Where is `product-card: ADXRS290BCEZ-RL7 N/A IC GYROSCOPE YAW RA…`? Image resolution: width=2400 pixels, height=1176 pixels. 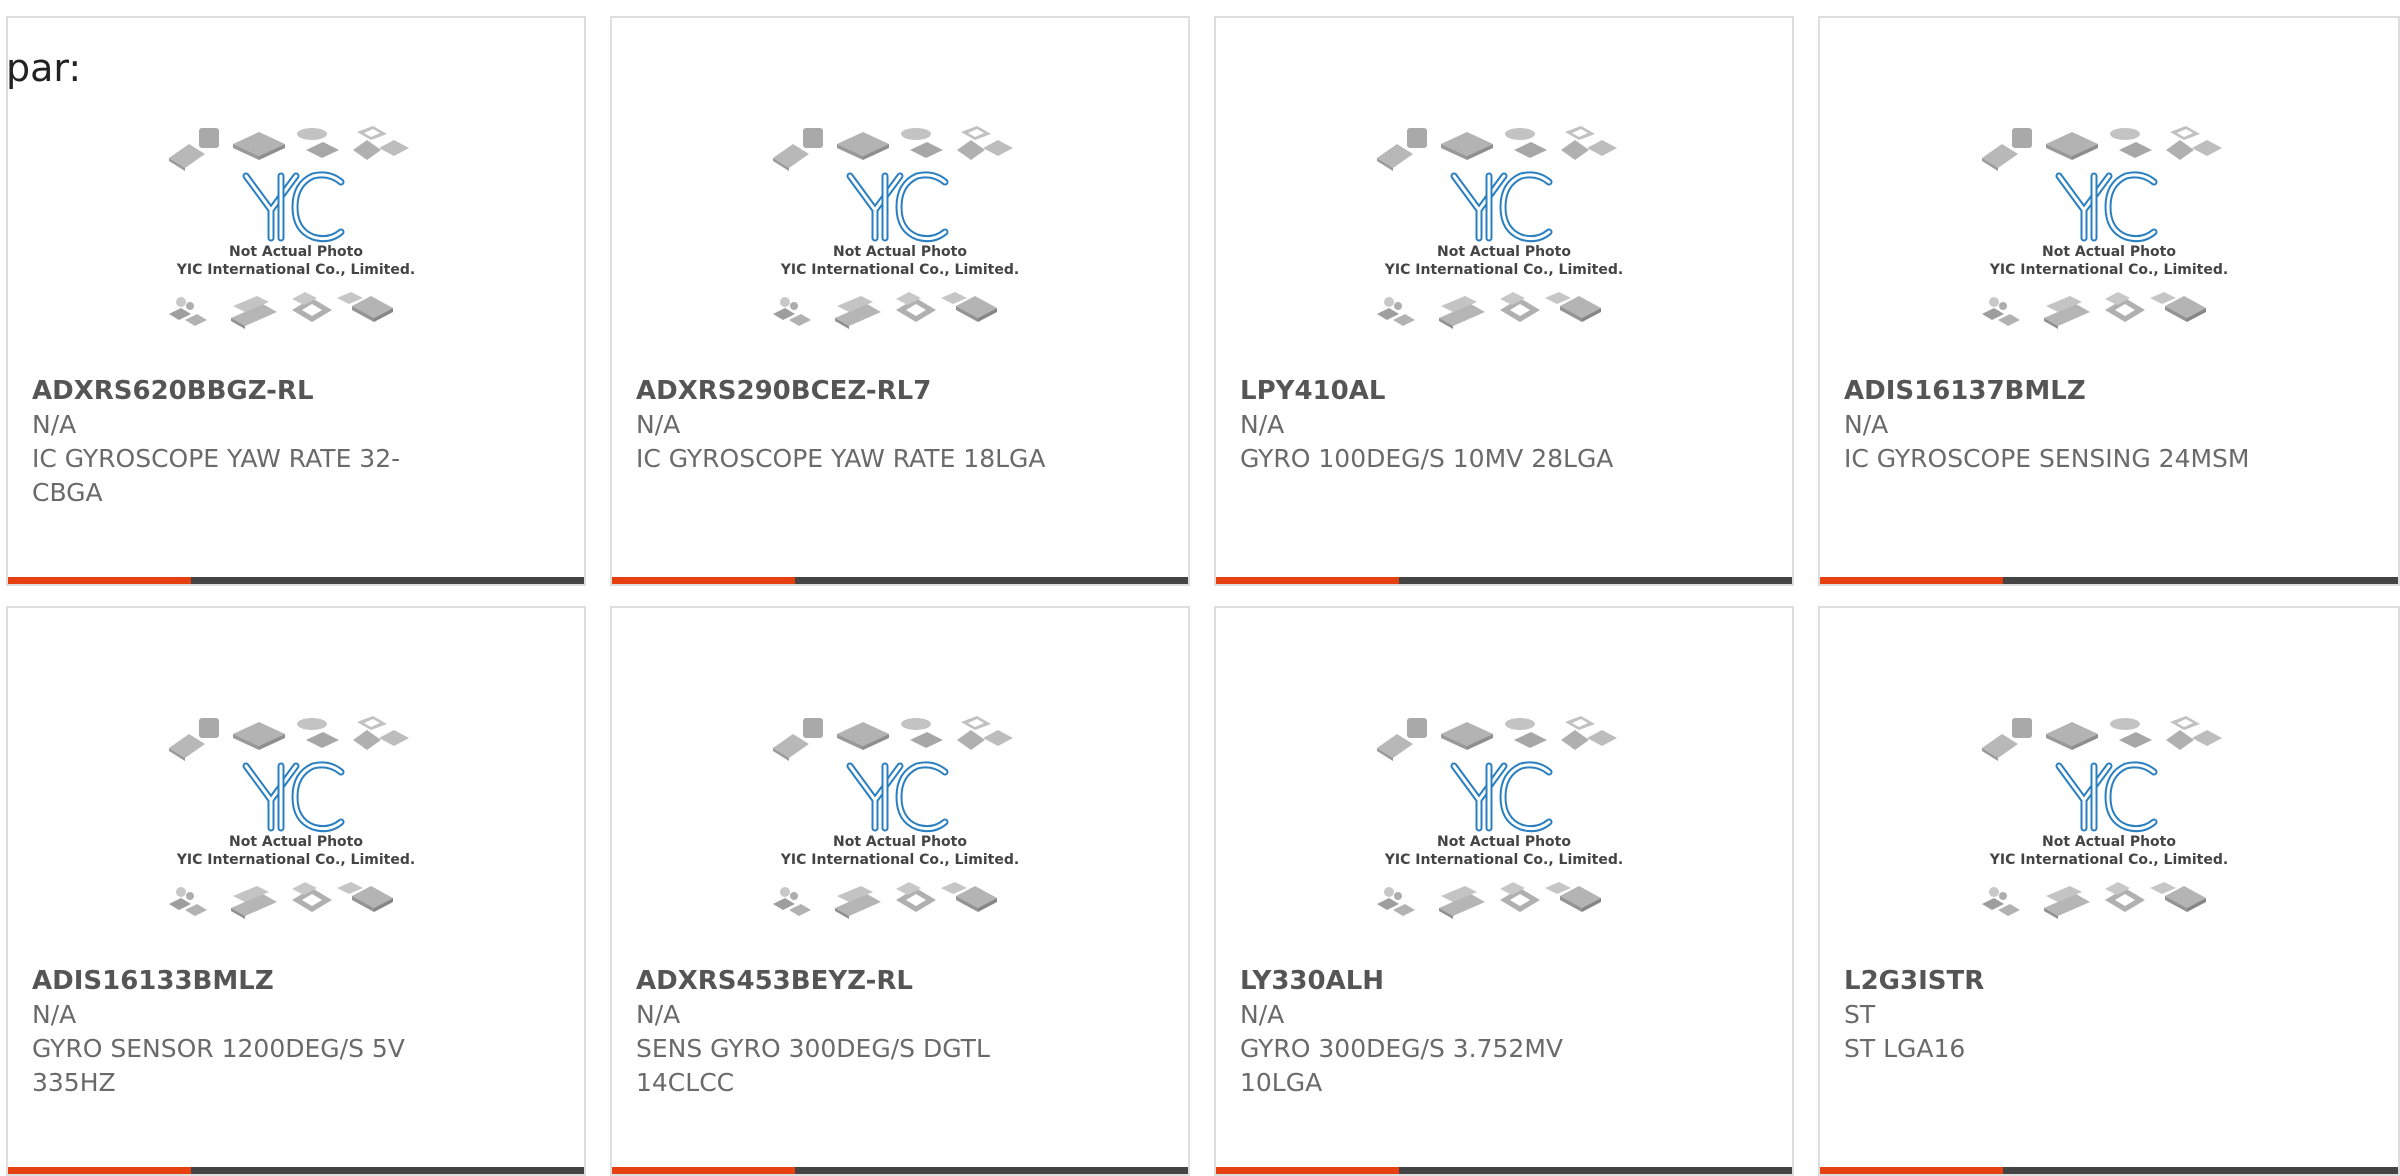
product-card: ADXRS290BCEZ-RL7 N/A IC GYROSCOPE YAW RA… is located at coordinates (900, 301).